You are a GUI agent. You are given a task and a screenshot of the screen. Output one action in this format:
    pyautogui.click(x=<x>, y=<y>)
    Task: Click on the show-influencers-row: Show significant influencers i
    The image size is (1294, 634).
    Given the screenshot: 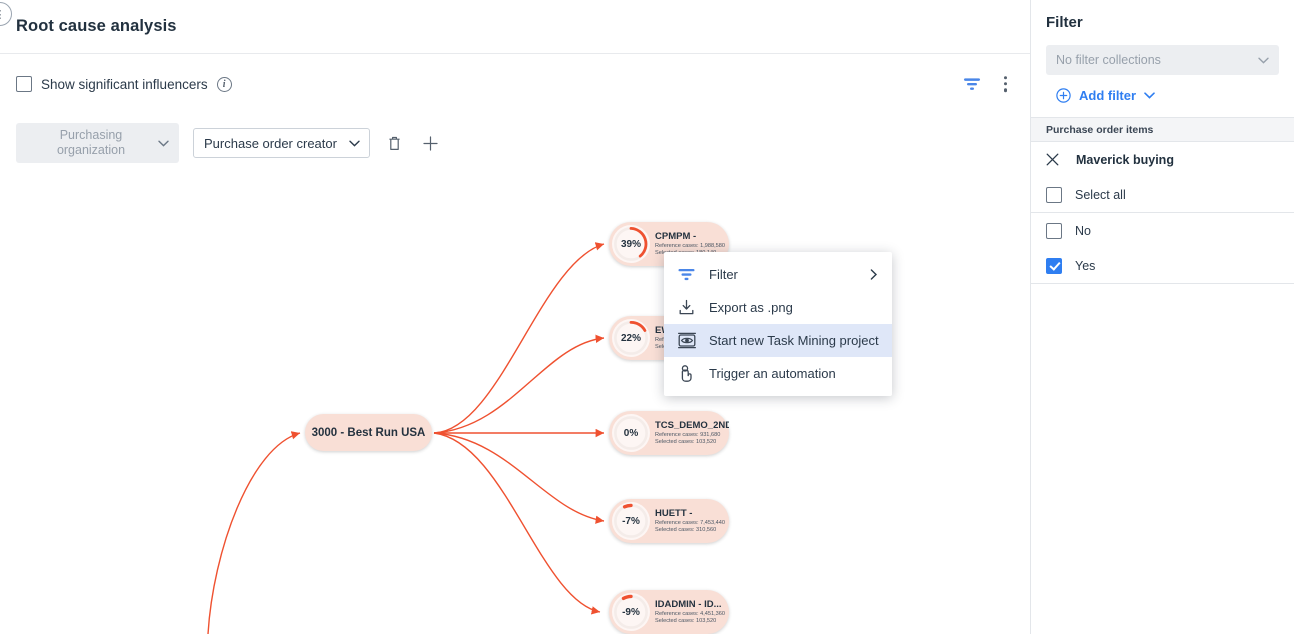 What is the action you would take?
    pyautogui.click(x=124, y=84)
    